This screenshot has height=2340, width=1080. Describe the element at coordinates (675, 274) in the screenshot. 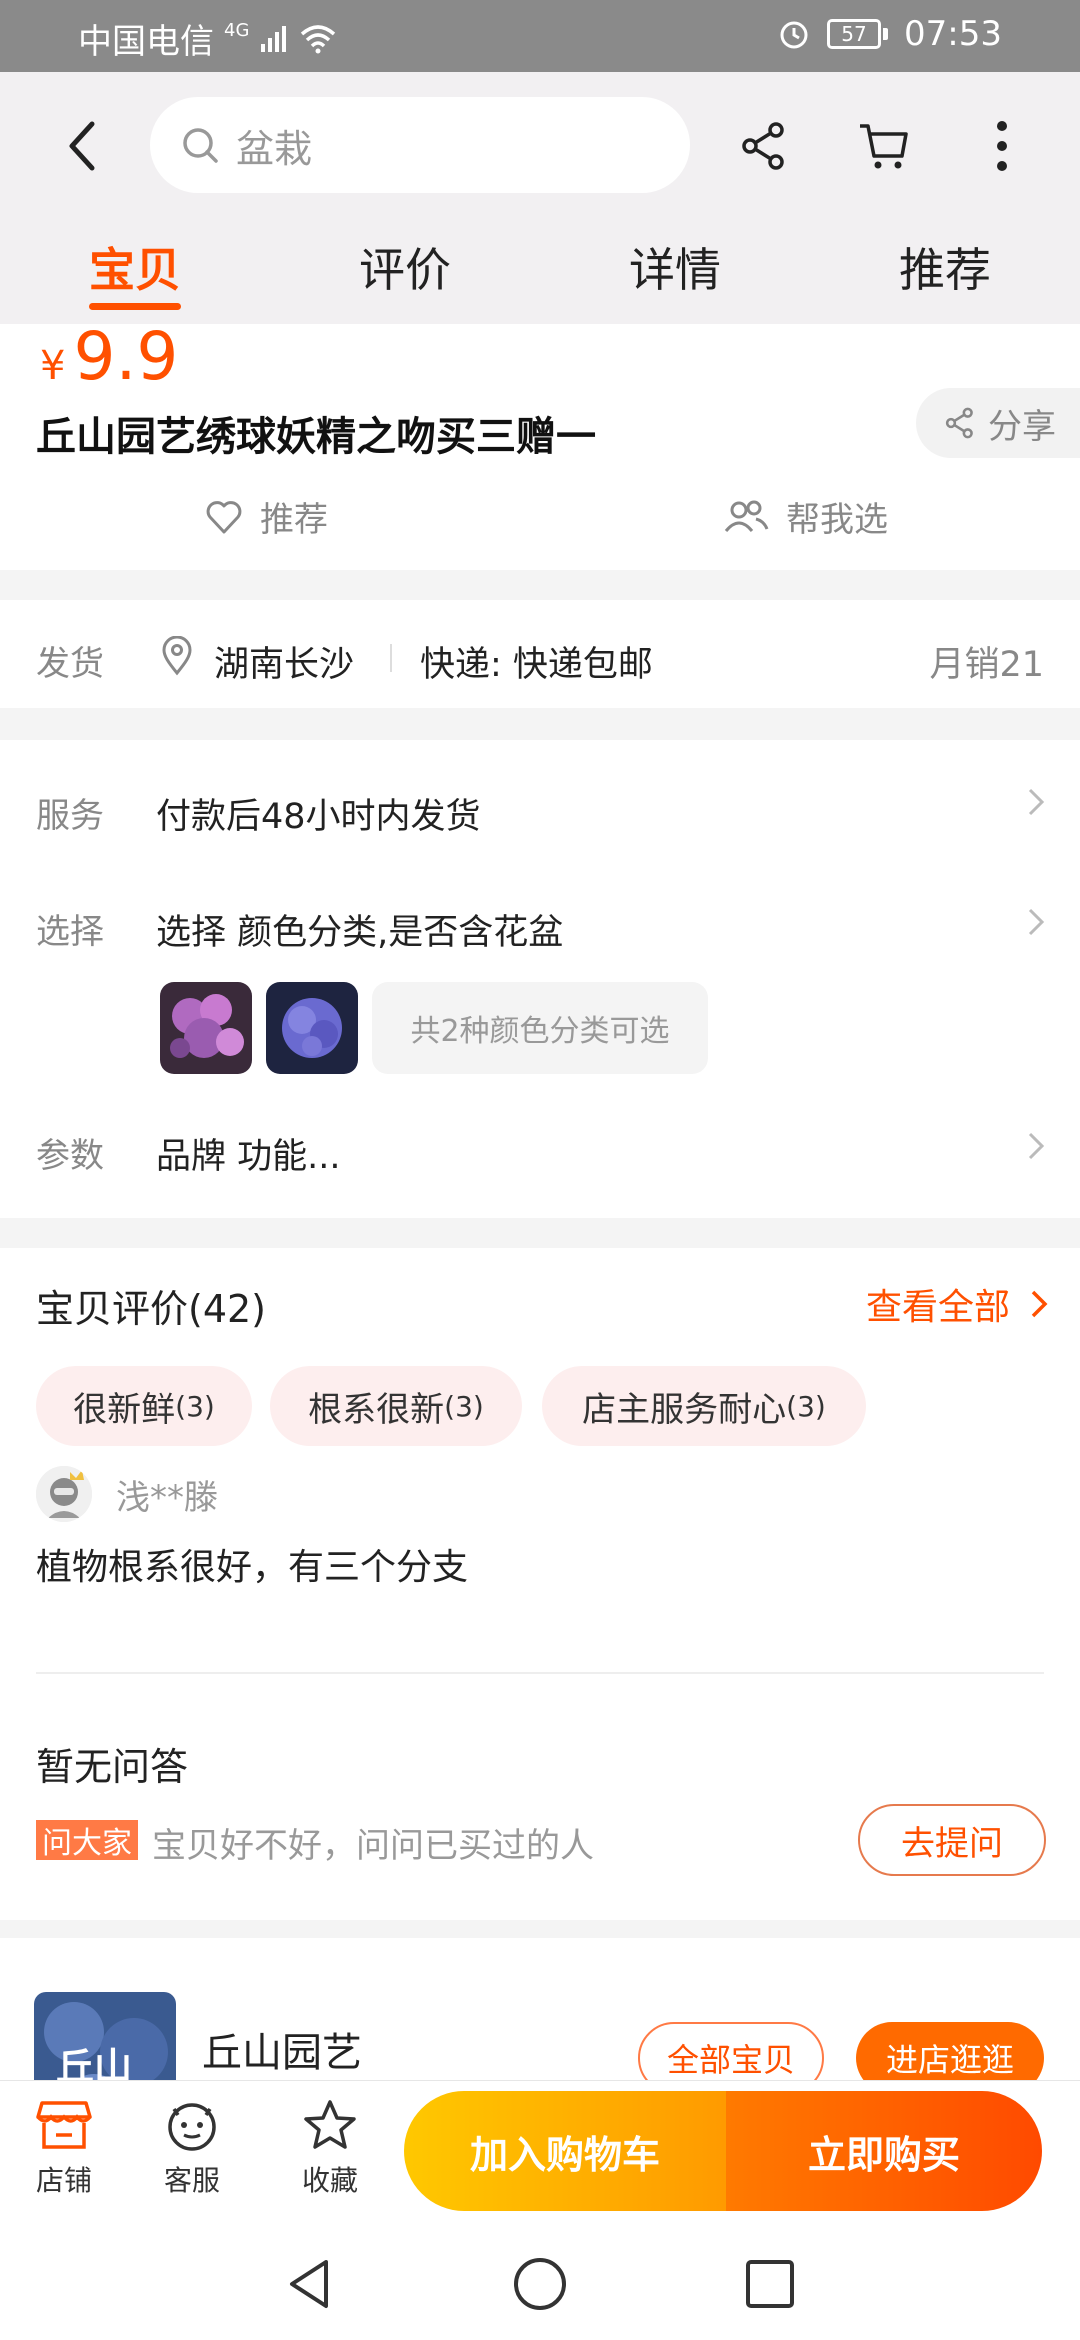

I see `tab-details: 详情` at that location.